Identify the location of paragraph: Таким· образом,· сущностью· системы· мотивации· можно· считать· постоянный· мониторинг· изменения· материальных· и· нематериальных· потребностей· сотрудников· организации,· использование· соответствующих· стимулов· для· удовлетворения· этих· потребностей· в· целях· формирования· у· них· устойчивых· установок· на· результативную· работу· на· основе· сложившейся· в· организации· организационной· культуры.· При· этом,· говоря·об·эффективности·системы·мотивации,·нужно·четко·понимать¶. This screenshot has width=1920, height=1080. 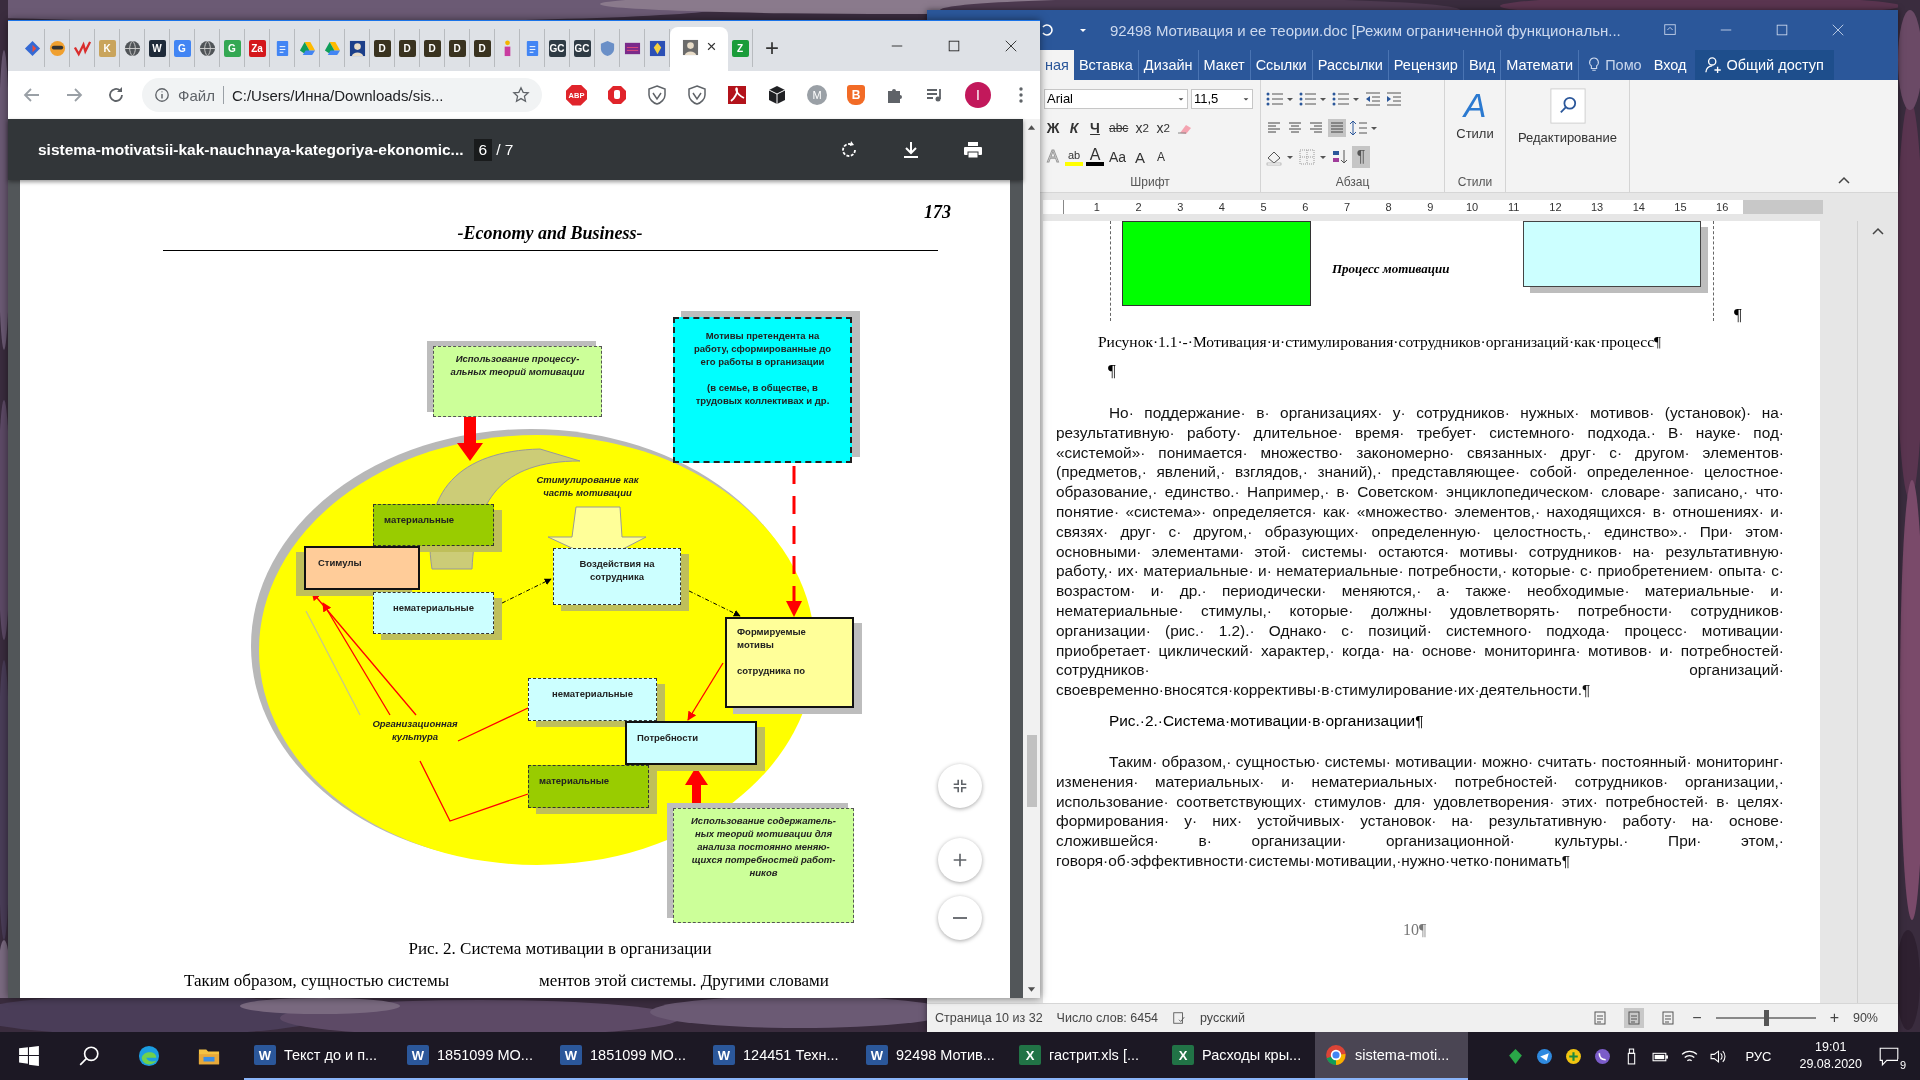
(1420, 811).